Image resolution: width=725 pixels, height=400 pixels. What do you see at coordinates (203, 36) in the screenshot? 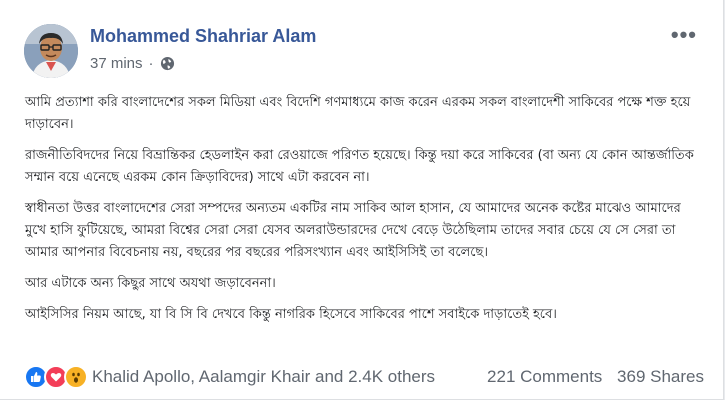
I see `author-name: Mohammed Shahriar Alam` at bounding box center [203, 36].